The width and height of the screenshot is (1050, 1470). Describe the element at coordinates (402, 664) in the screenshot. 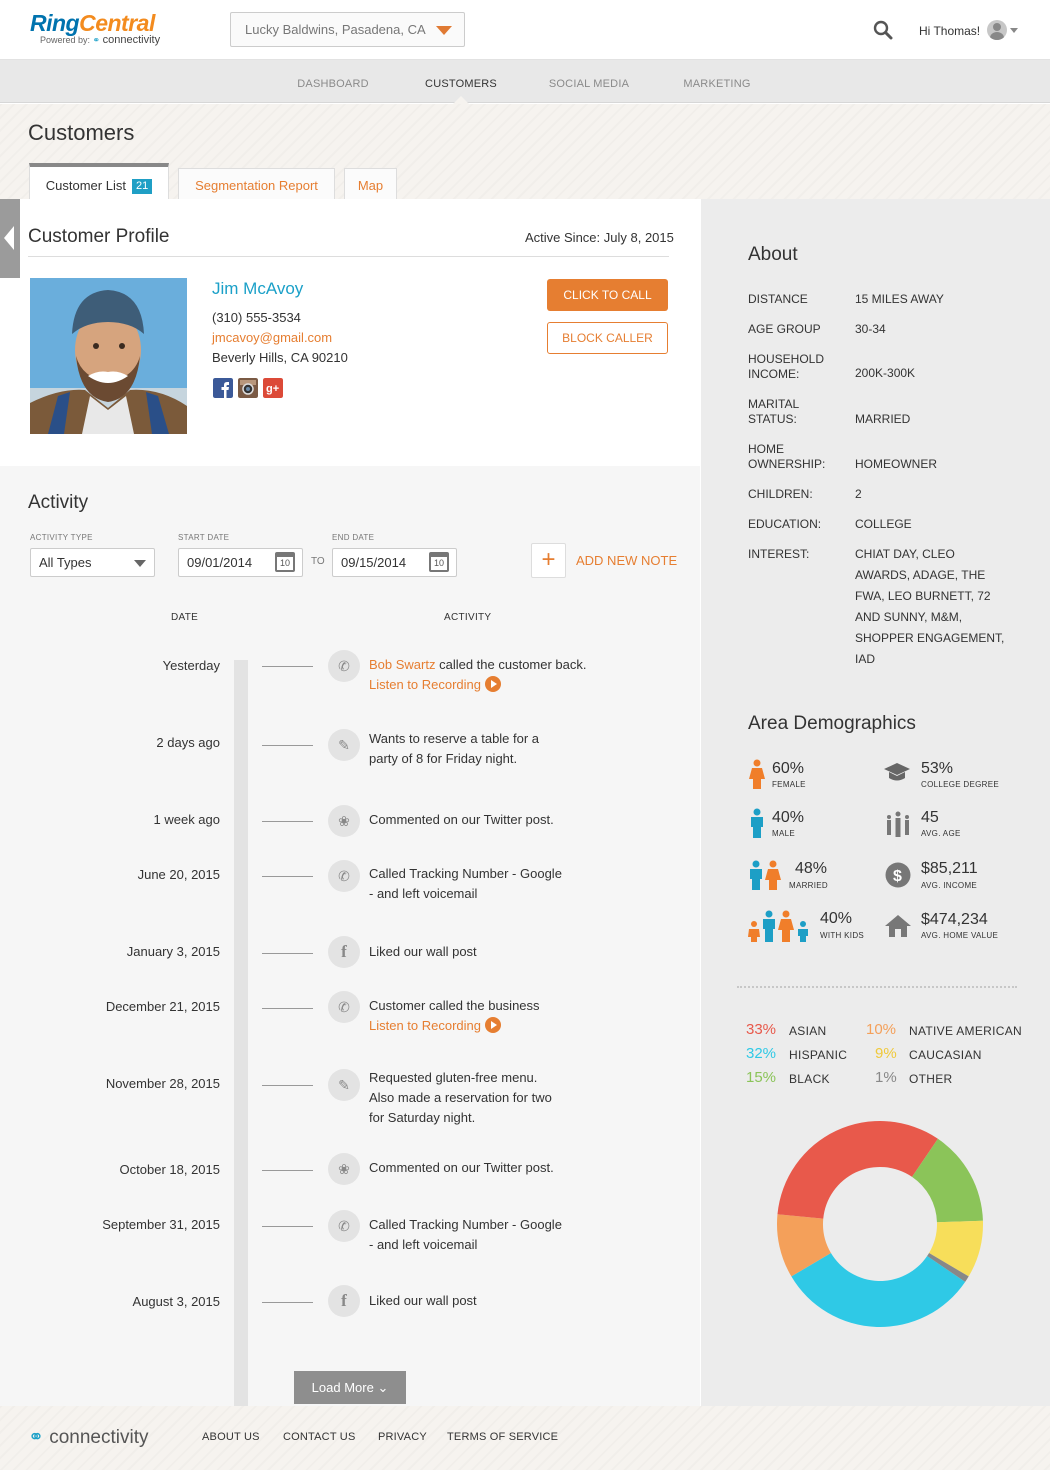

I see `caller-name-link: Bob Swartz` at that location.